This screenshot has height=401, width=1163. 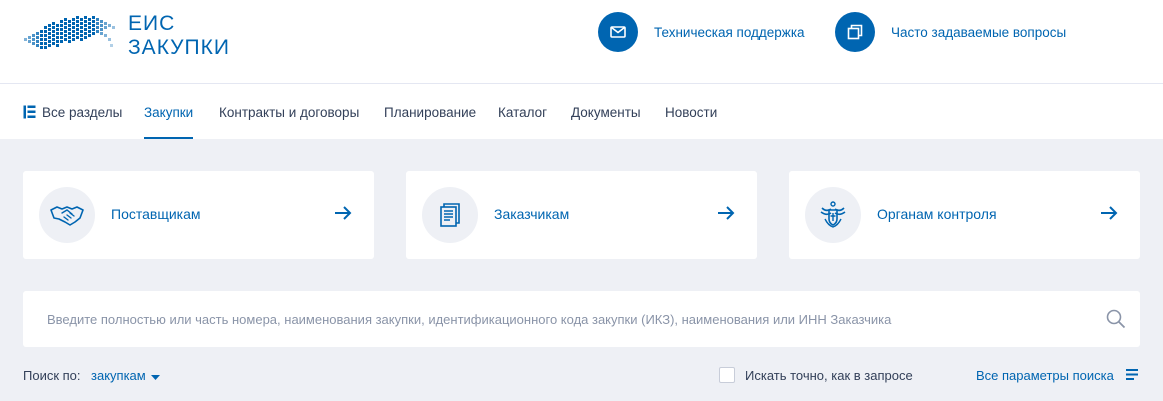 I want to click on card-control-bodies: Органам контроля, so click(x=964, y=215).